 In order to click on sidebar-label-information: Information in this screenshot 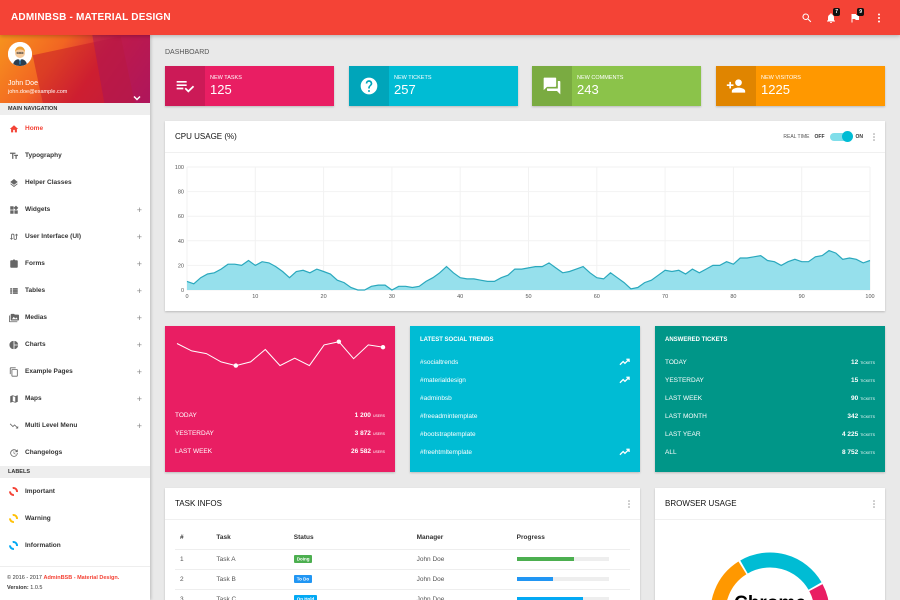, I will do `click(75, 545)`.